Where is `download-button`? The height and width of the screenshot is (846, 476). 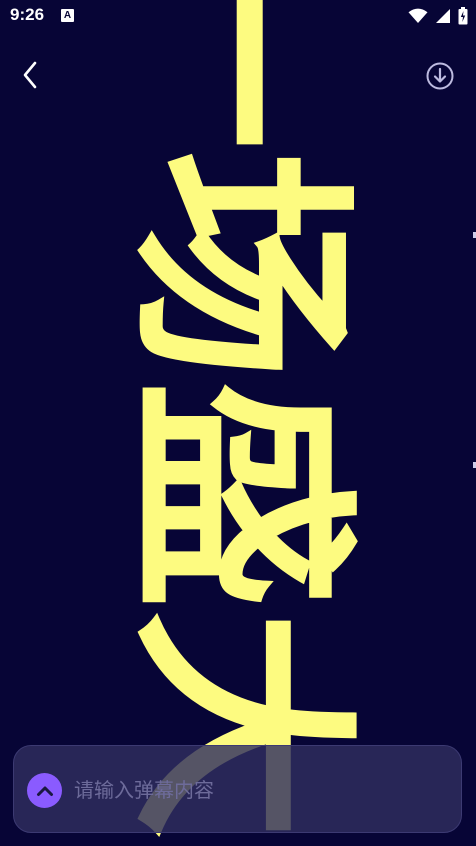 download-button is located at coordinates (440, 76).